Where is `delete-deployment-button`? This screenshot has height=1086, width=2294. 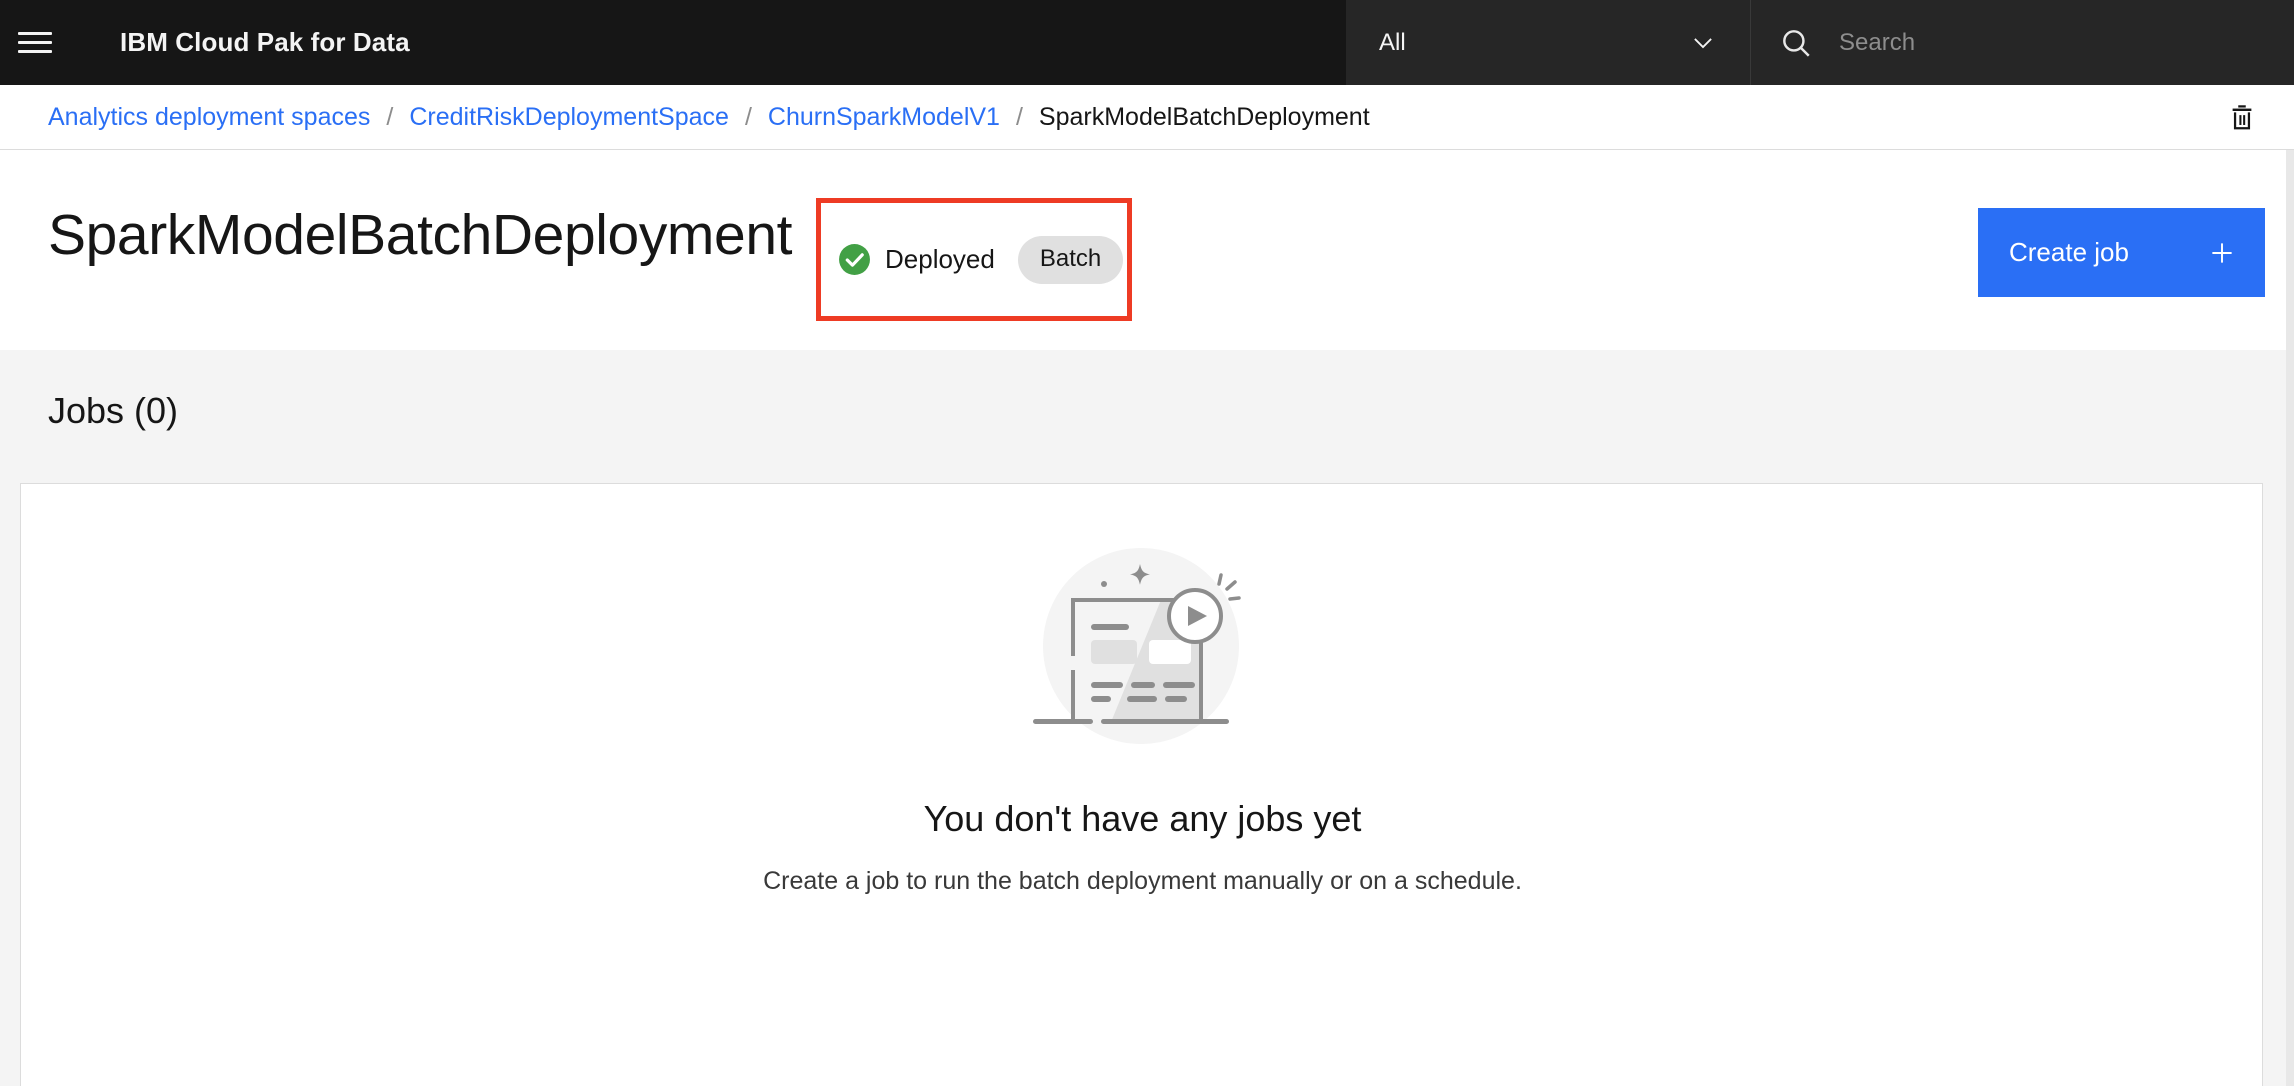 delete-deployment-button is located at coordinates (2242, 117).